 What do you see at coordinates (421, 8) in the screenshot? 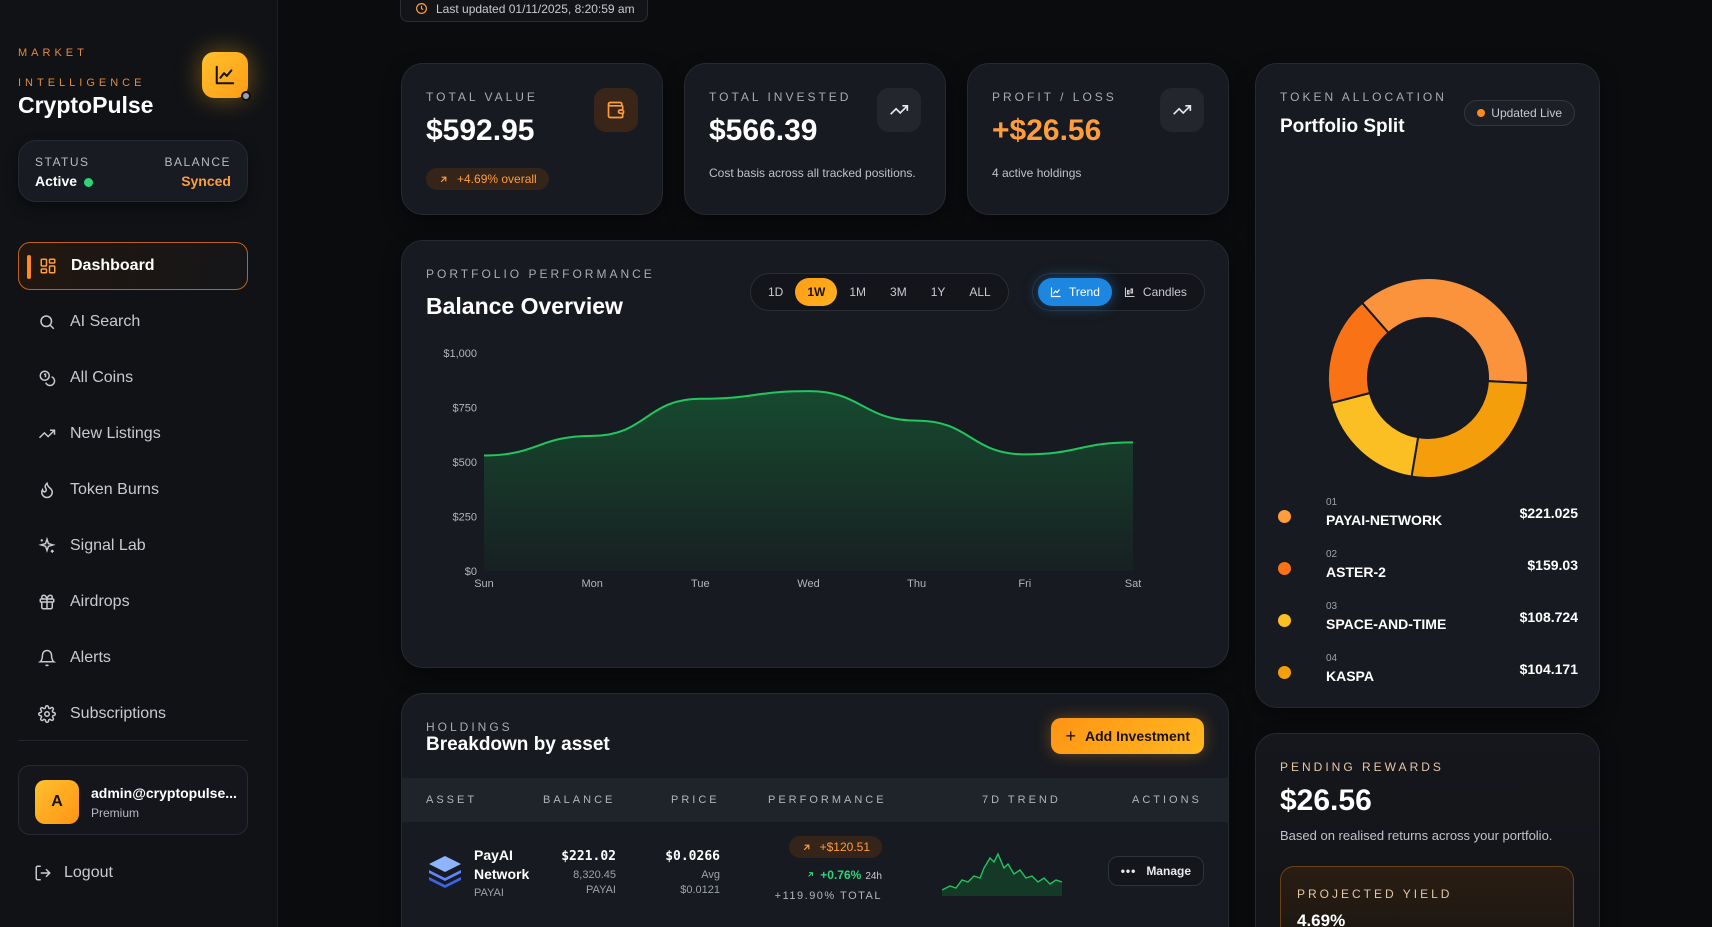
I see `clock-icon` at bounding box center [421, 8].